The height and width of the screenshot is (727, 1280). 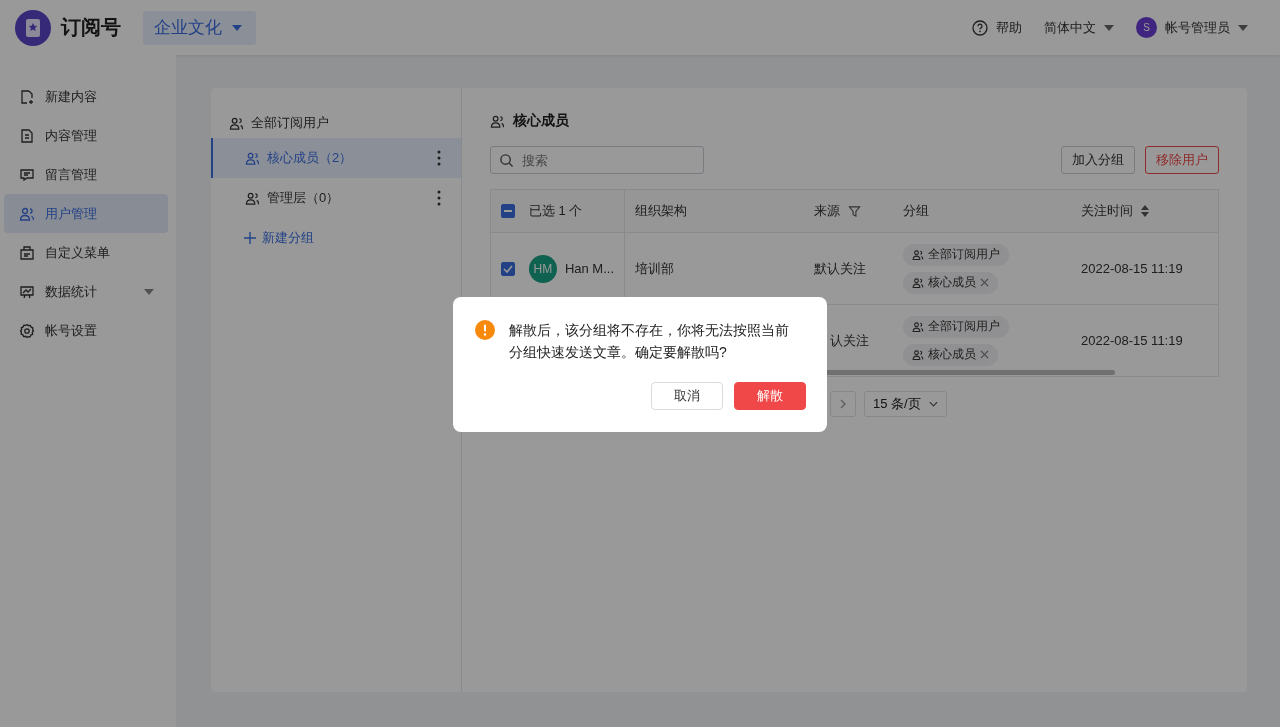 I want to click on table-cell: 培训部, so click(x=654, y=268).